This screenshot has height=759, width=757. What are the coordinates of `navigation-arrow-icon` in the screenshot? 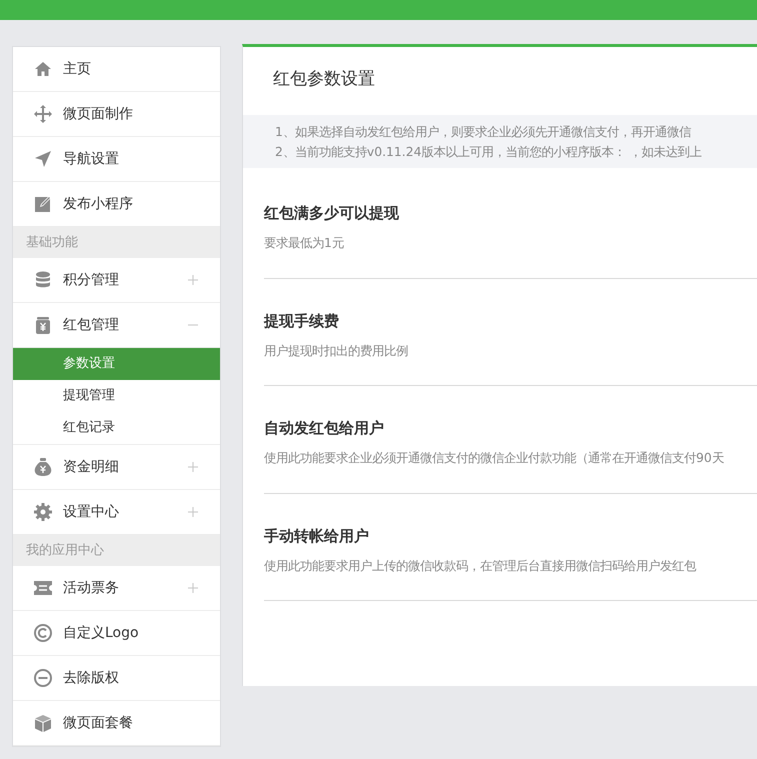 It's located at (43, 159).